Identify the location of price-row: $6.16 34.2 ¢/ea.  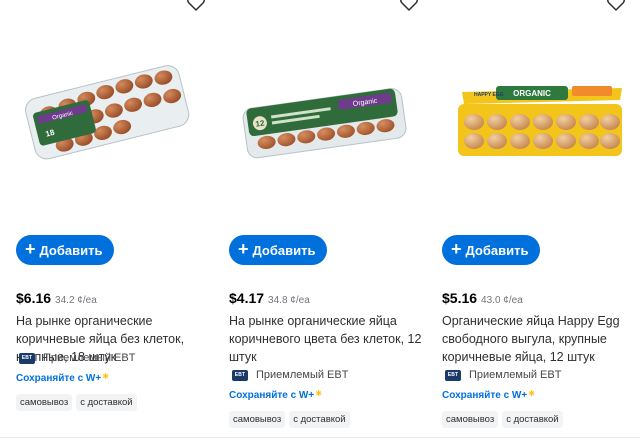
(56, 298).